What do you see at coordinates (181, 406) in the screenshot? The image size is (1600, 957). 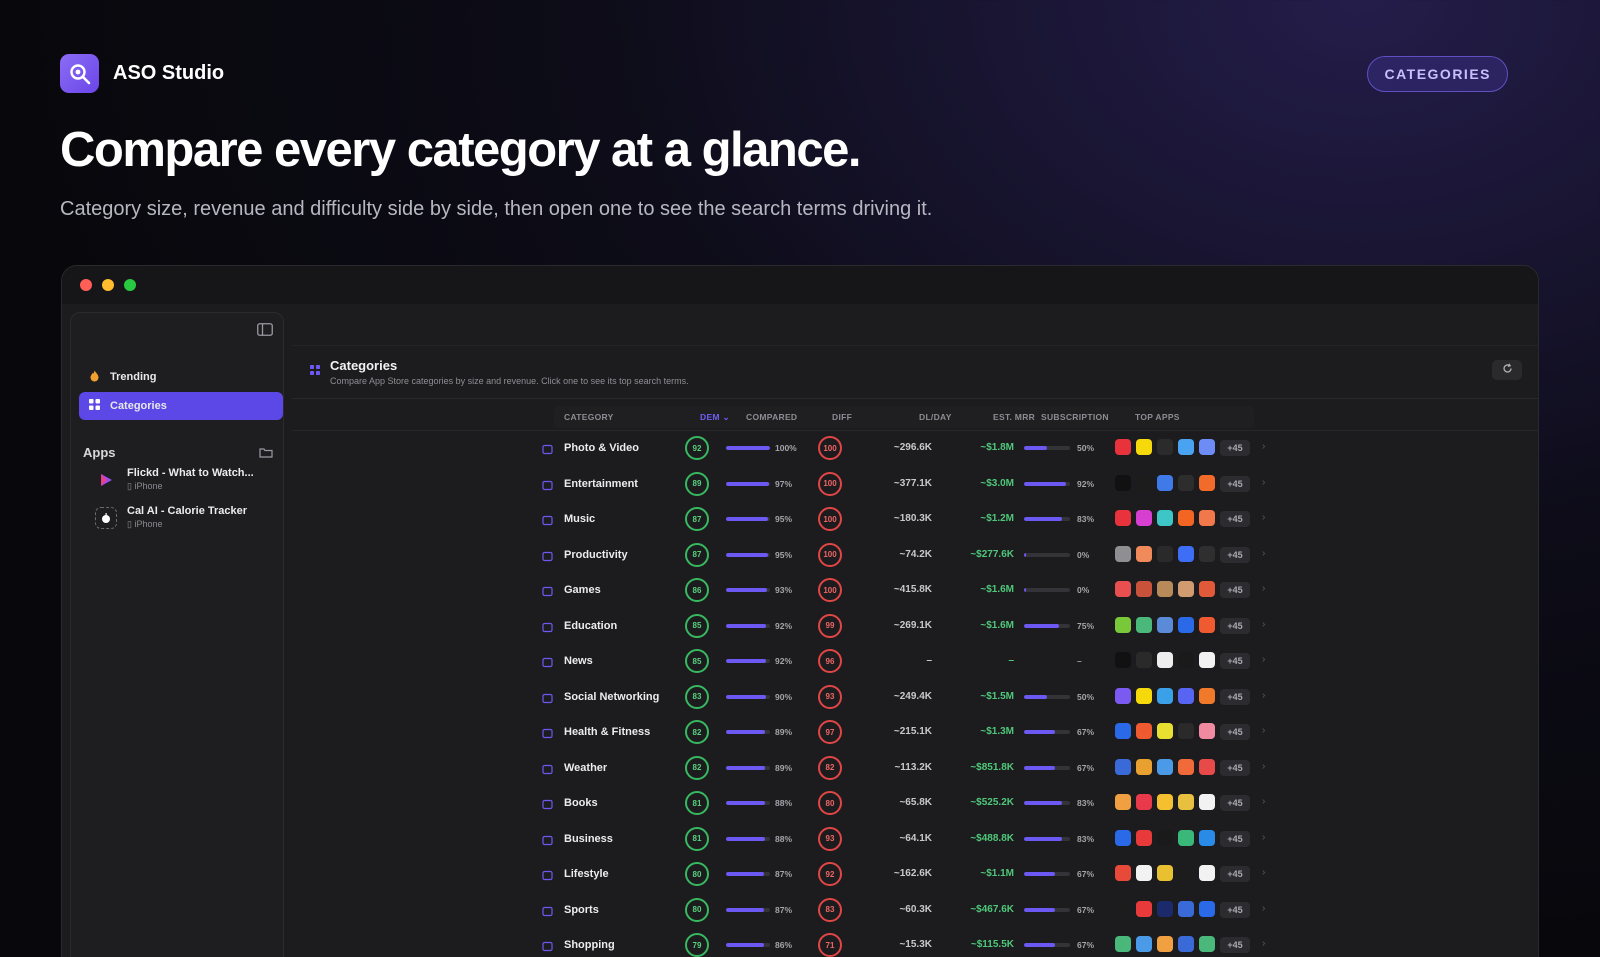 I see `sidebar-item-categories: Categories` at bounding box center [181, 406].